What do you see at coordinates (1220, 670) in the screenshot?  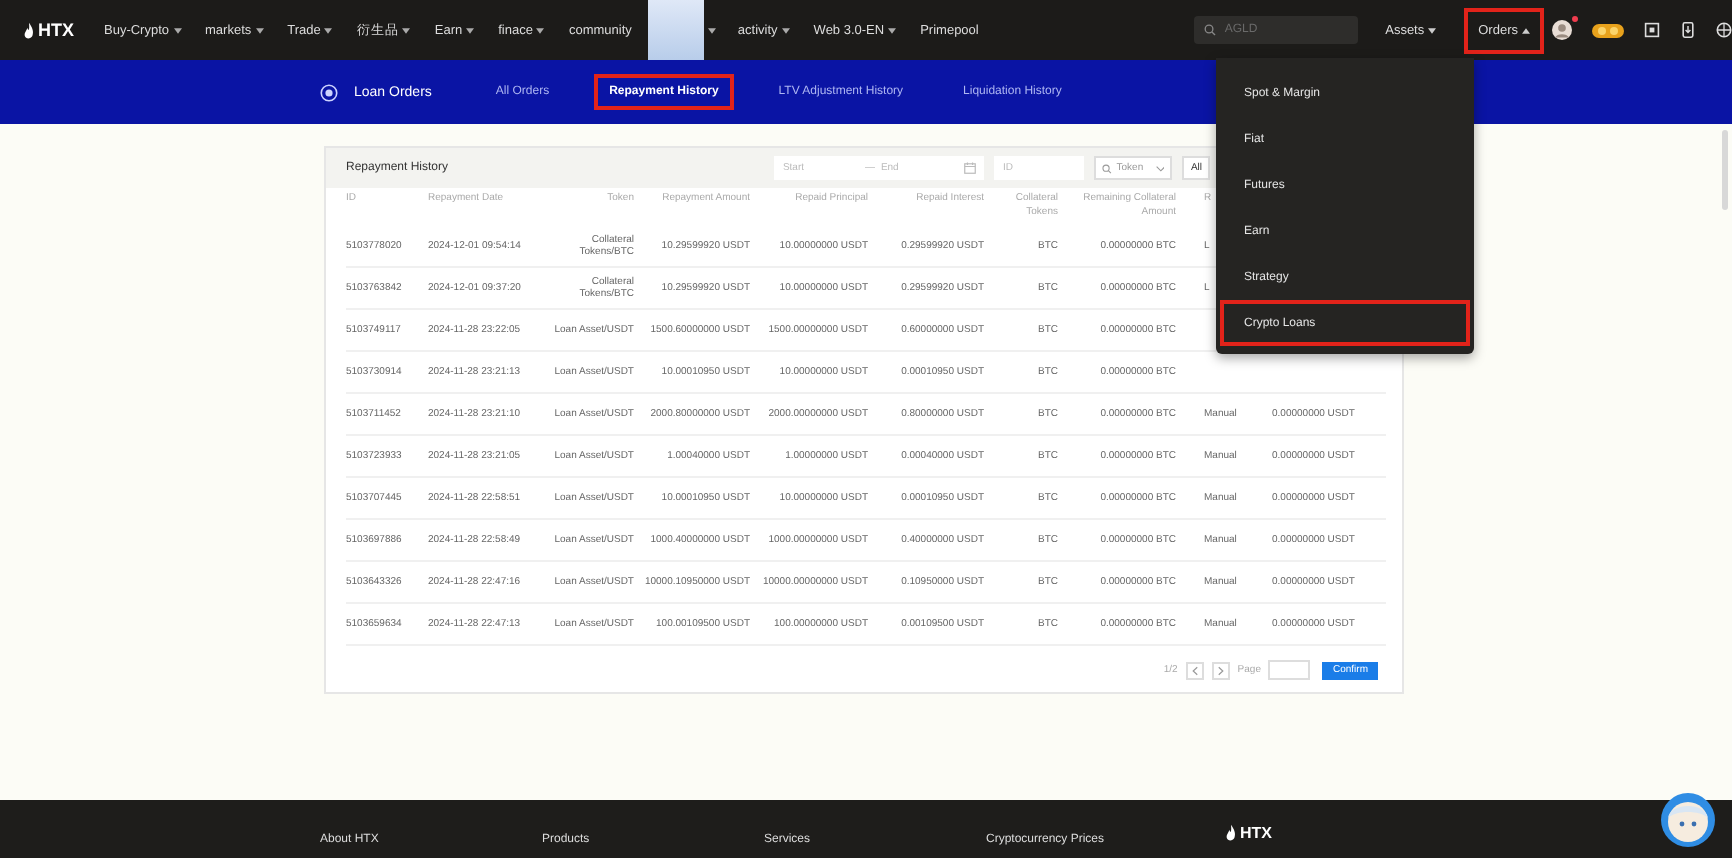 I see `chevron-right-icon` at bounding box center [1220, 670].